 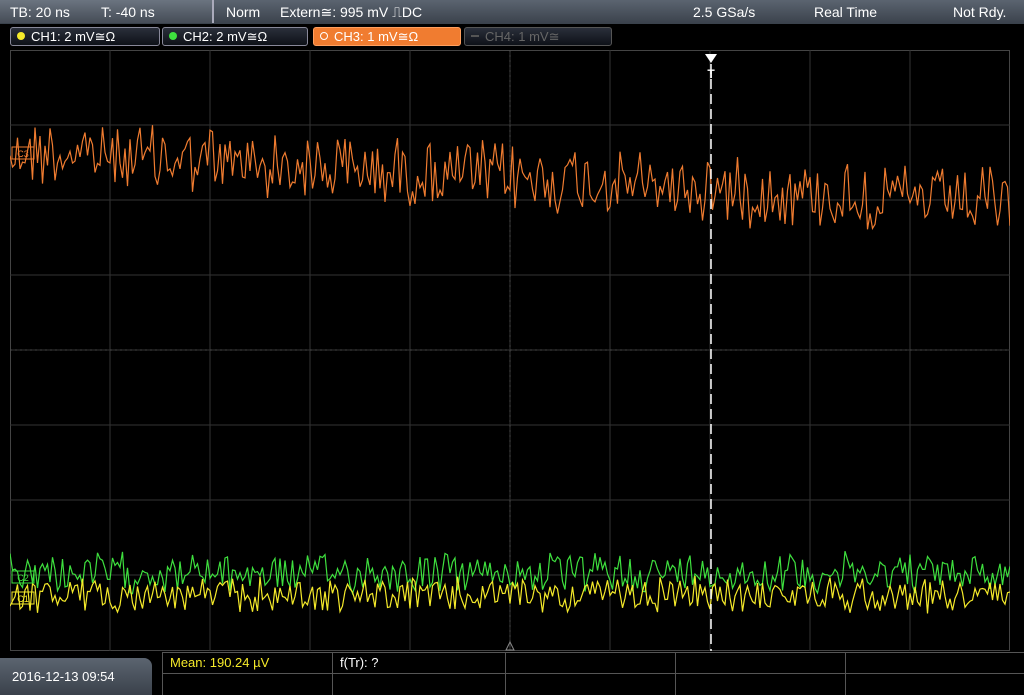 What do you see at coordinates (40, 12) in the screenshot?
I see `timebase-label: TB: 20 ns` at bounding box center [40, 12].